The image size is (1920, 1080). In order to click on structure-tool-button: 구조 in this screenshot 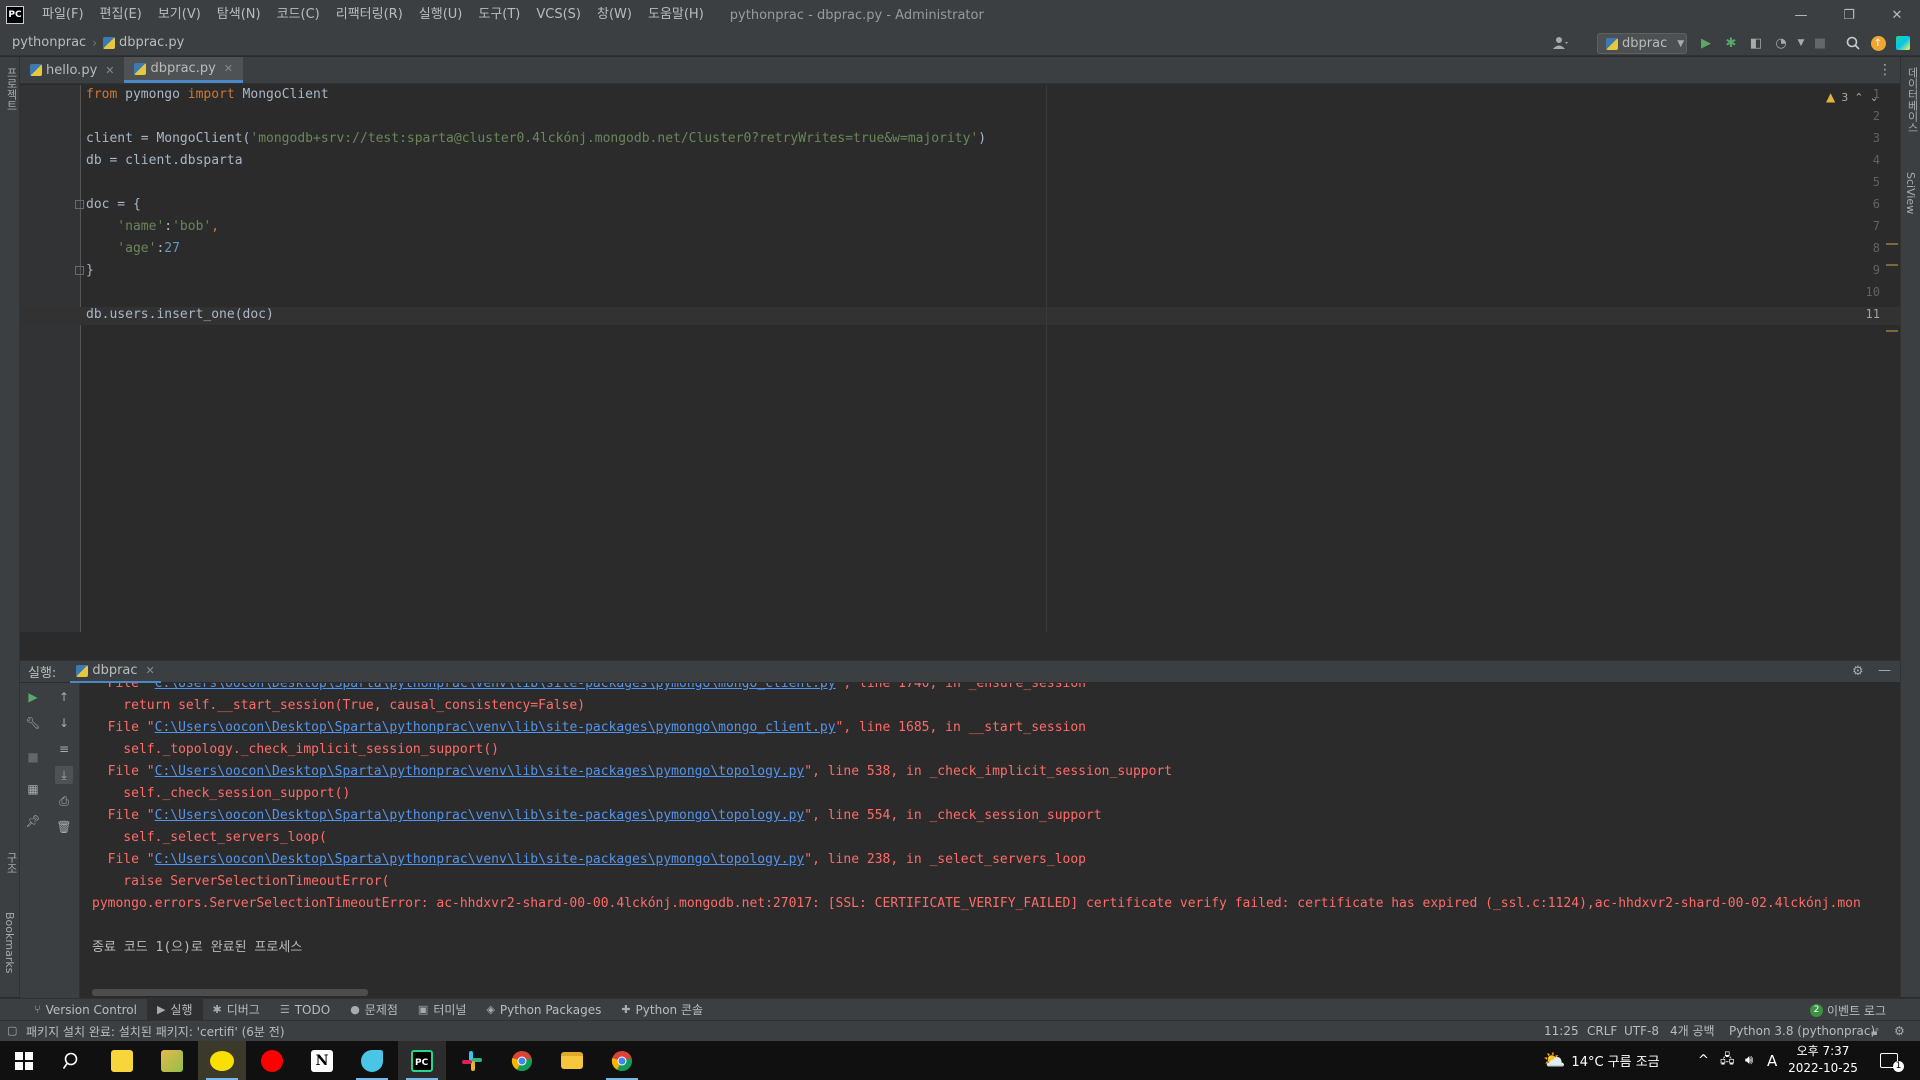, I will do `click(11, 863)`.